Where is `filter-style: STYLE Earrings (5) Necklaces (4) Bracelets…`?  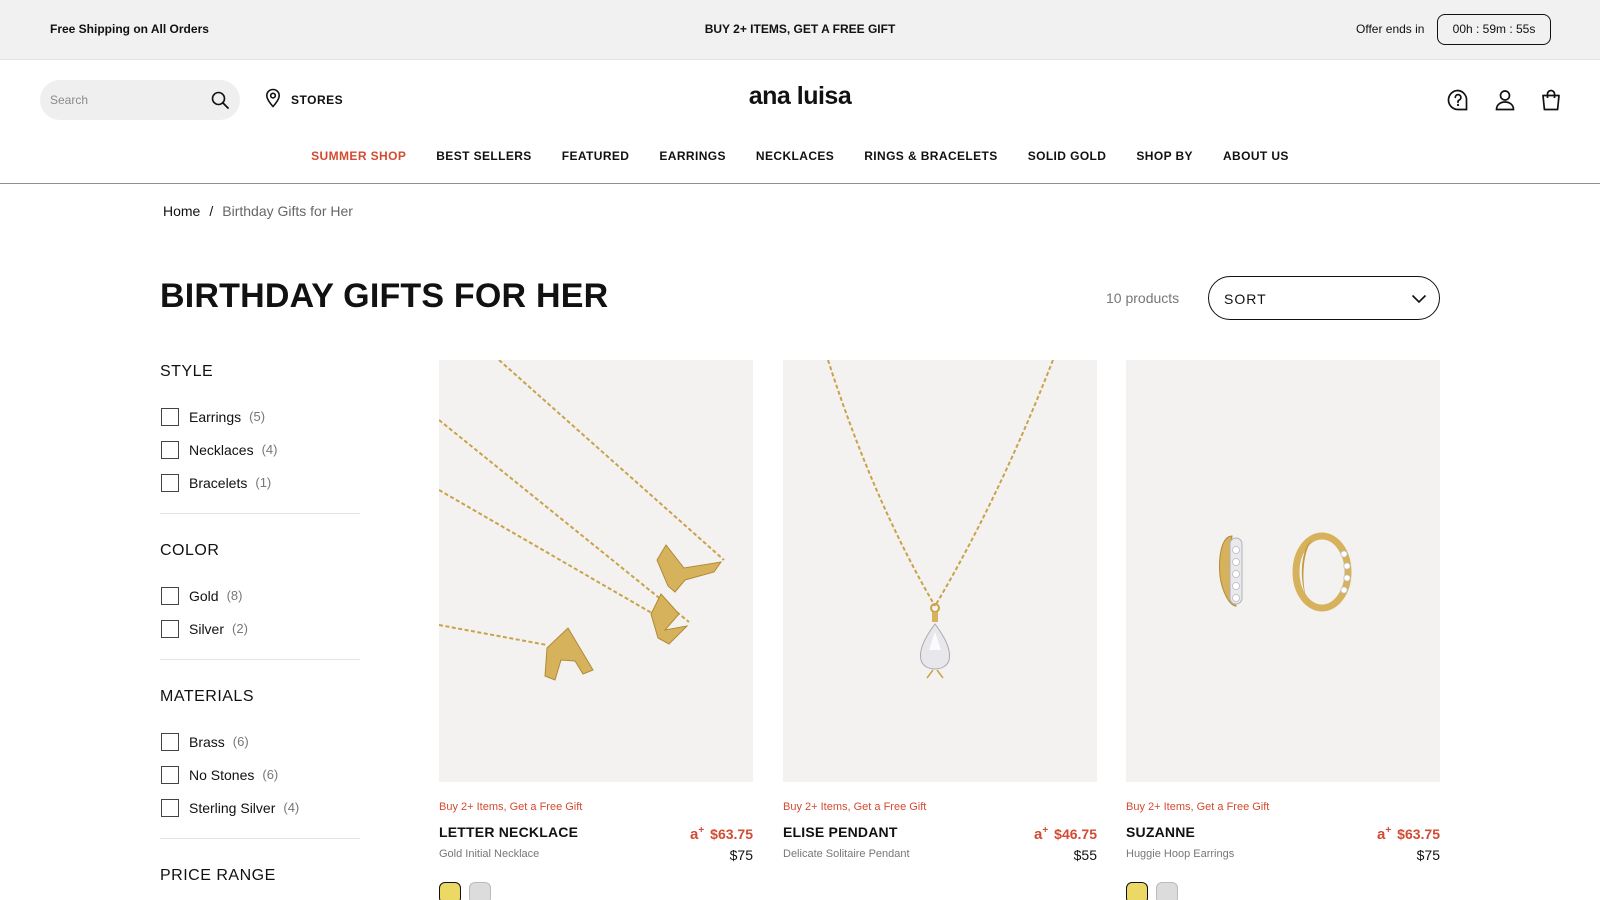 filter-style: STYLE Earrings (5) Necklaces (4) Bracelets… is located at coordinates (260, 431).